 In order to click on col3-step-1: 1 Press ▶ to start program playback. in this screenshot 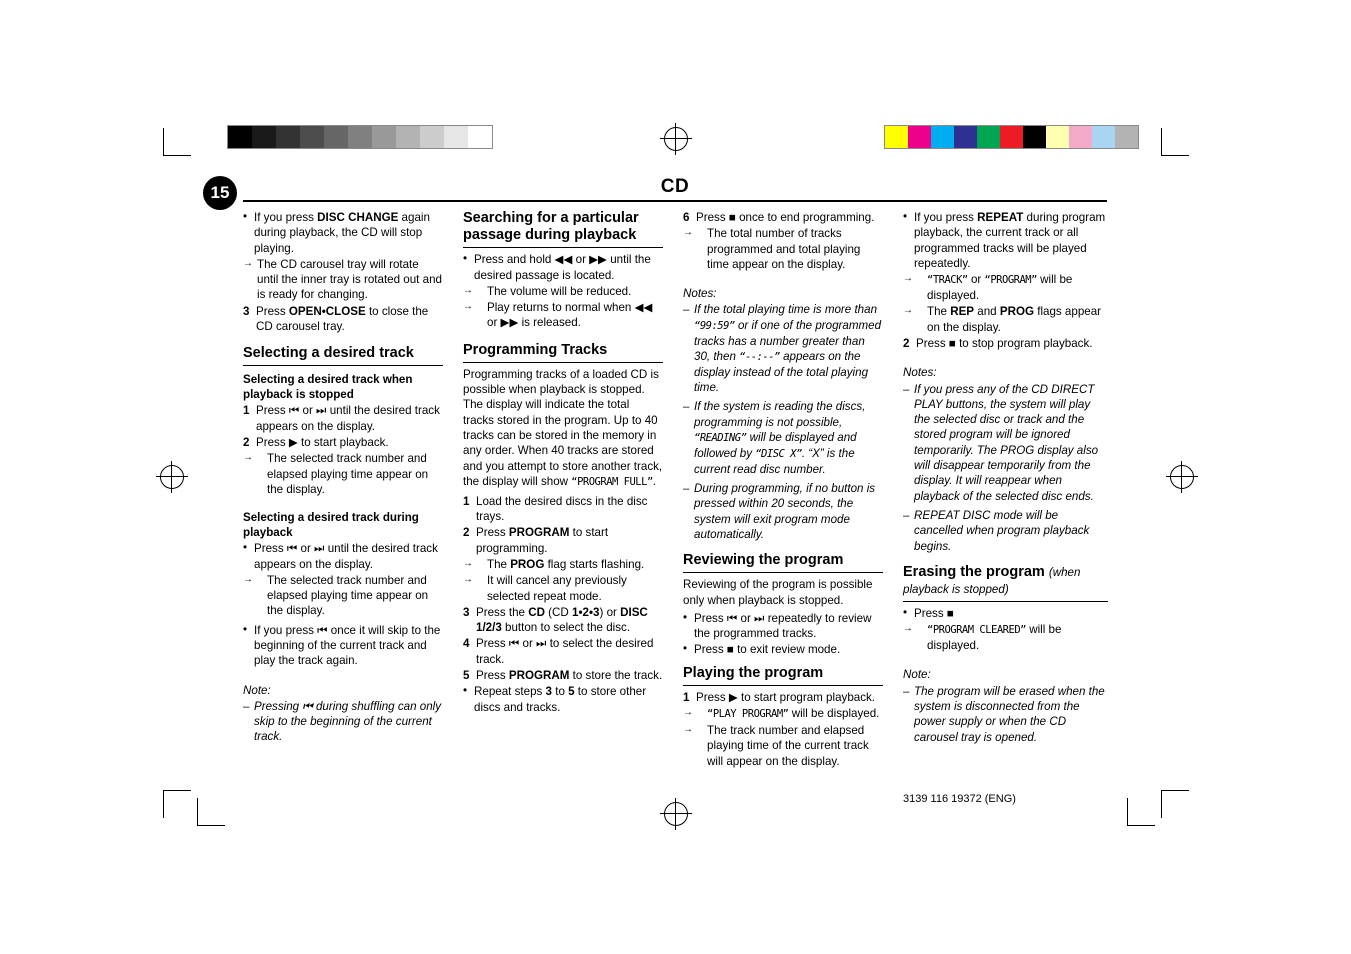, I will do `click(783, 697)`.